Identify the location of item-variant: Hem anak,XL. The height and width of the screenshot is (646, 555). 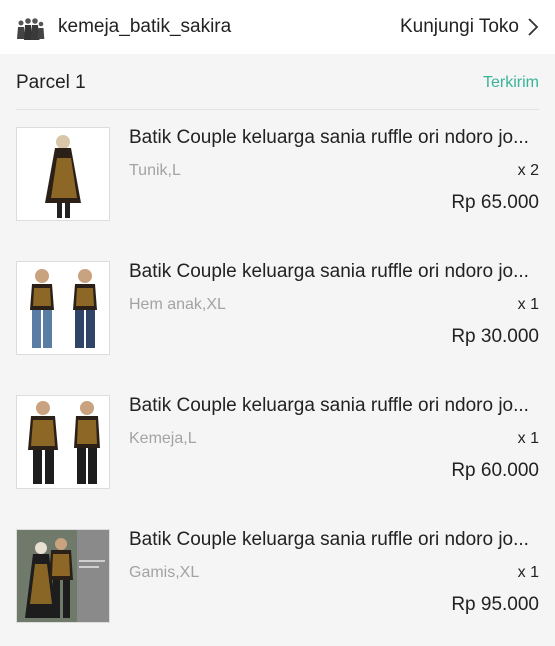
(177, 304).